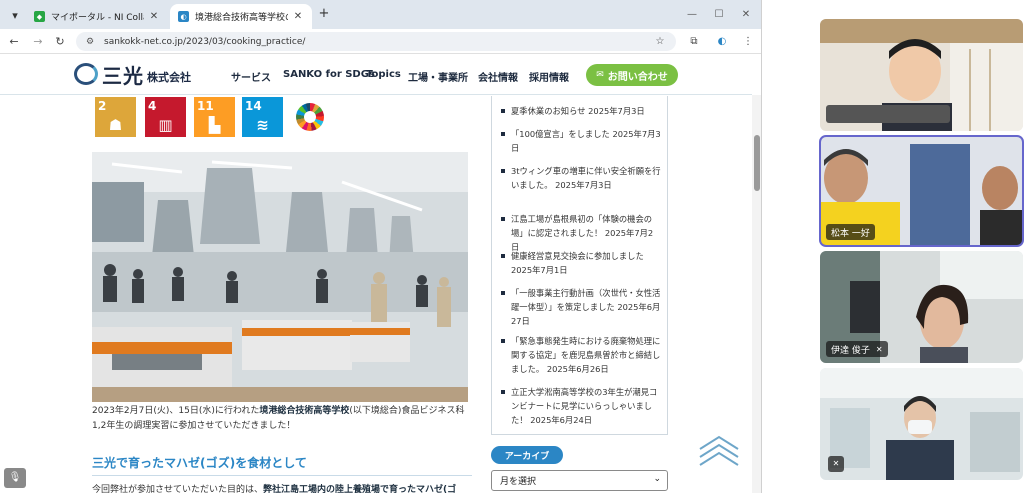  Describe the element at coordinates (214, 125) in the screenshot. I see `city-icon: ▙` at that location.